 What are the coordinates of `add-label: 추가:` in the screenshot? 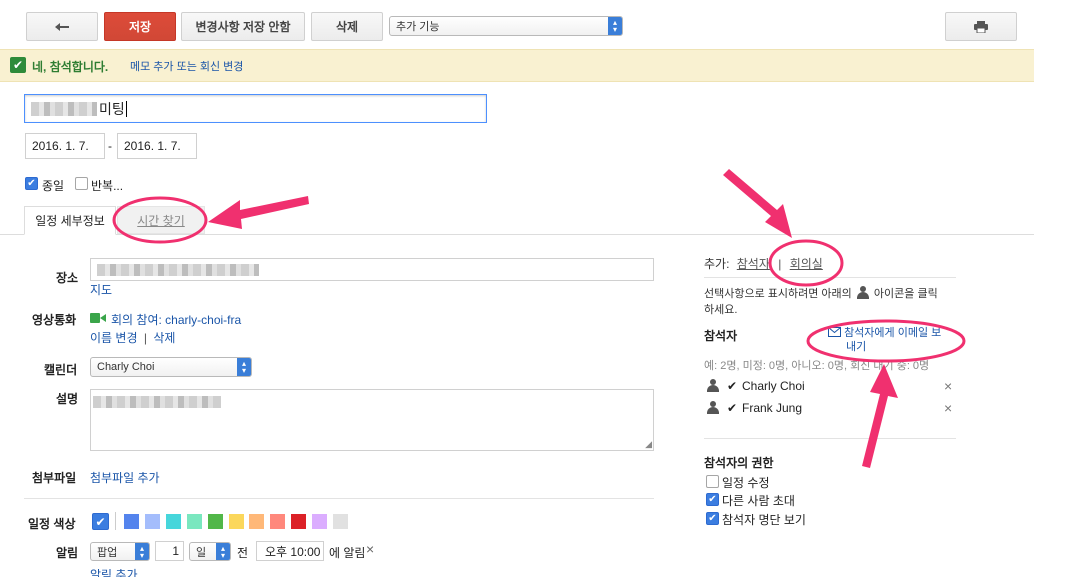 It's located at (717, 264).